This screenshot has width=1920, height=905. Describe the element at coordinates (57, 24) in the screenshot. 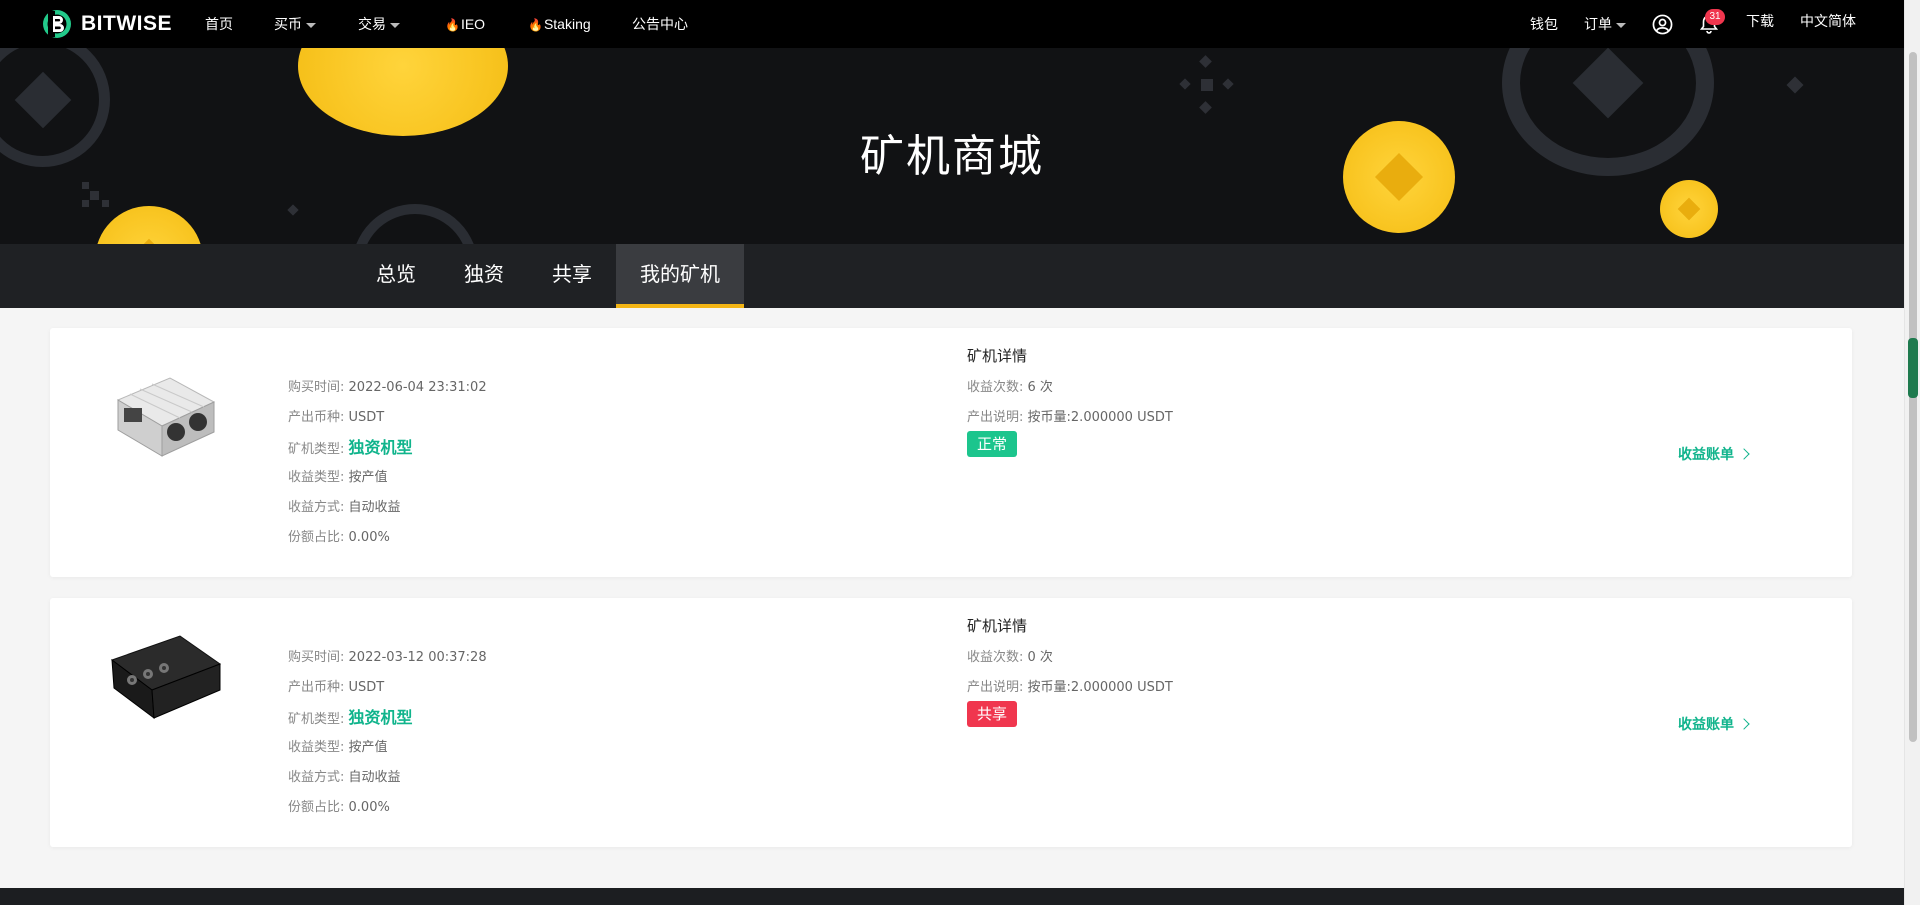

I see `bitwise-logo-icon` at that location.